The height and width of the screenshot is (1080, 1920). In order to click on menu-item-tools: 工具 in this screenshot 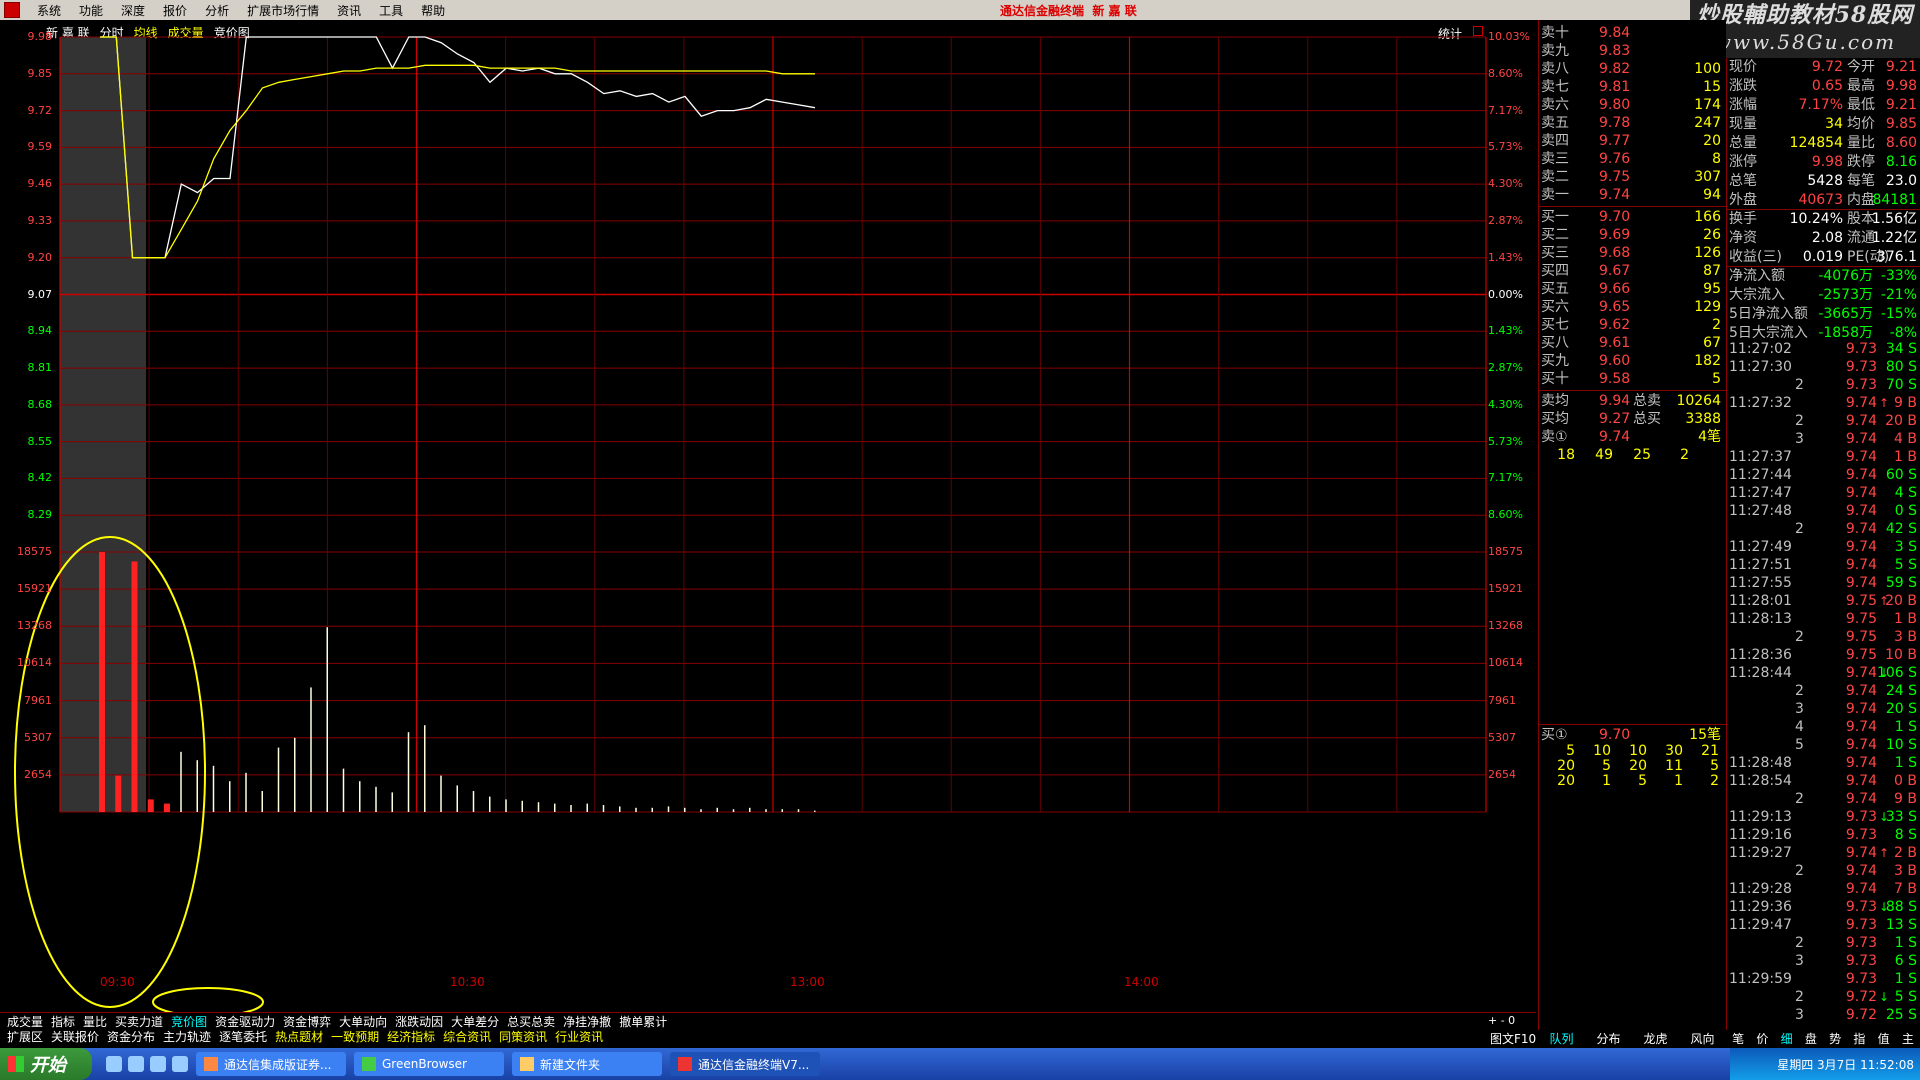, I will do `click(391, 10)`.